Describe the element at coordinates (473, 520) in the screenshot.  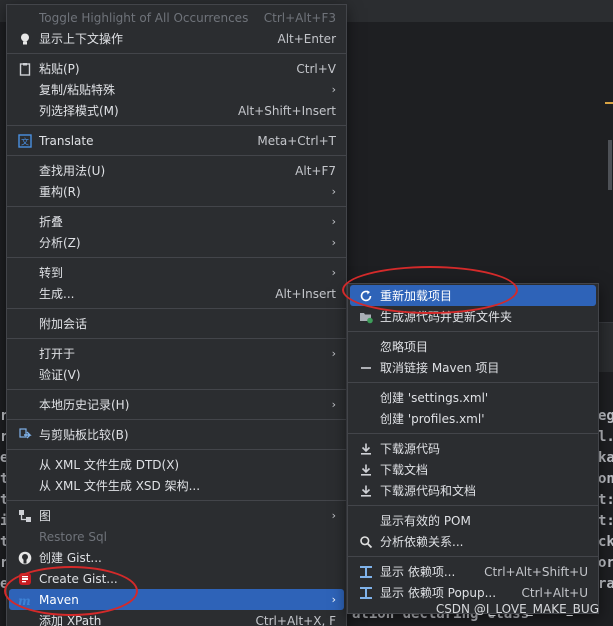
I see `maven-menu-item-14: 显示有效的 POM` at that location.